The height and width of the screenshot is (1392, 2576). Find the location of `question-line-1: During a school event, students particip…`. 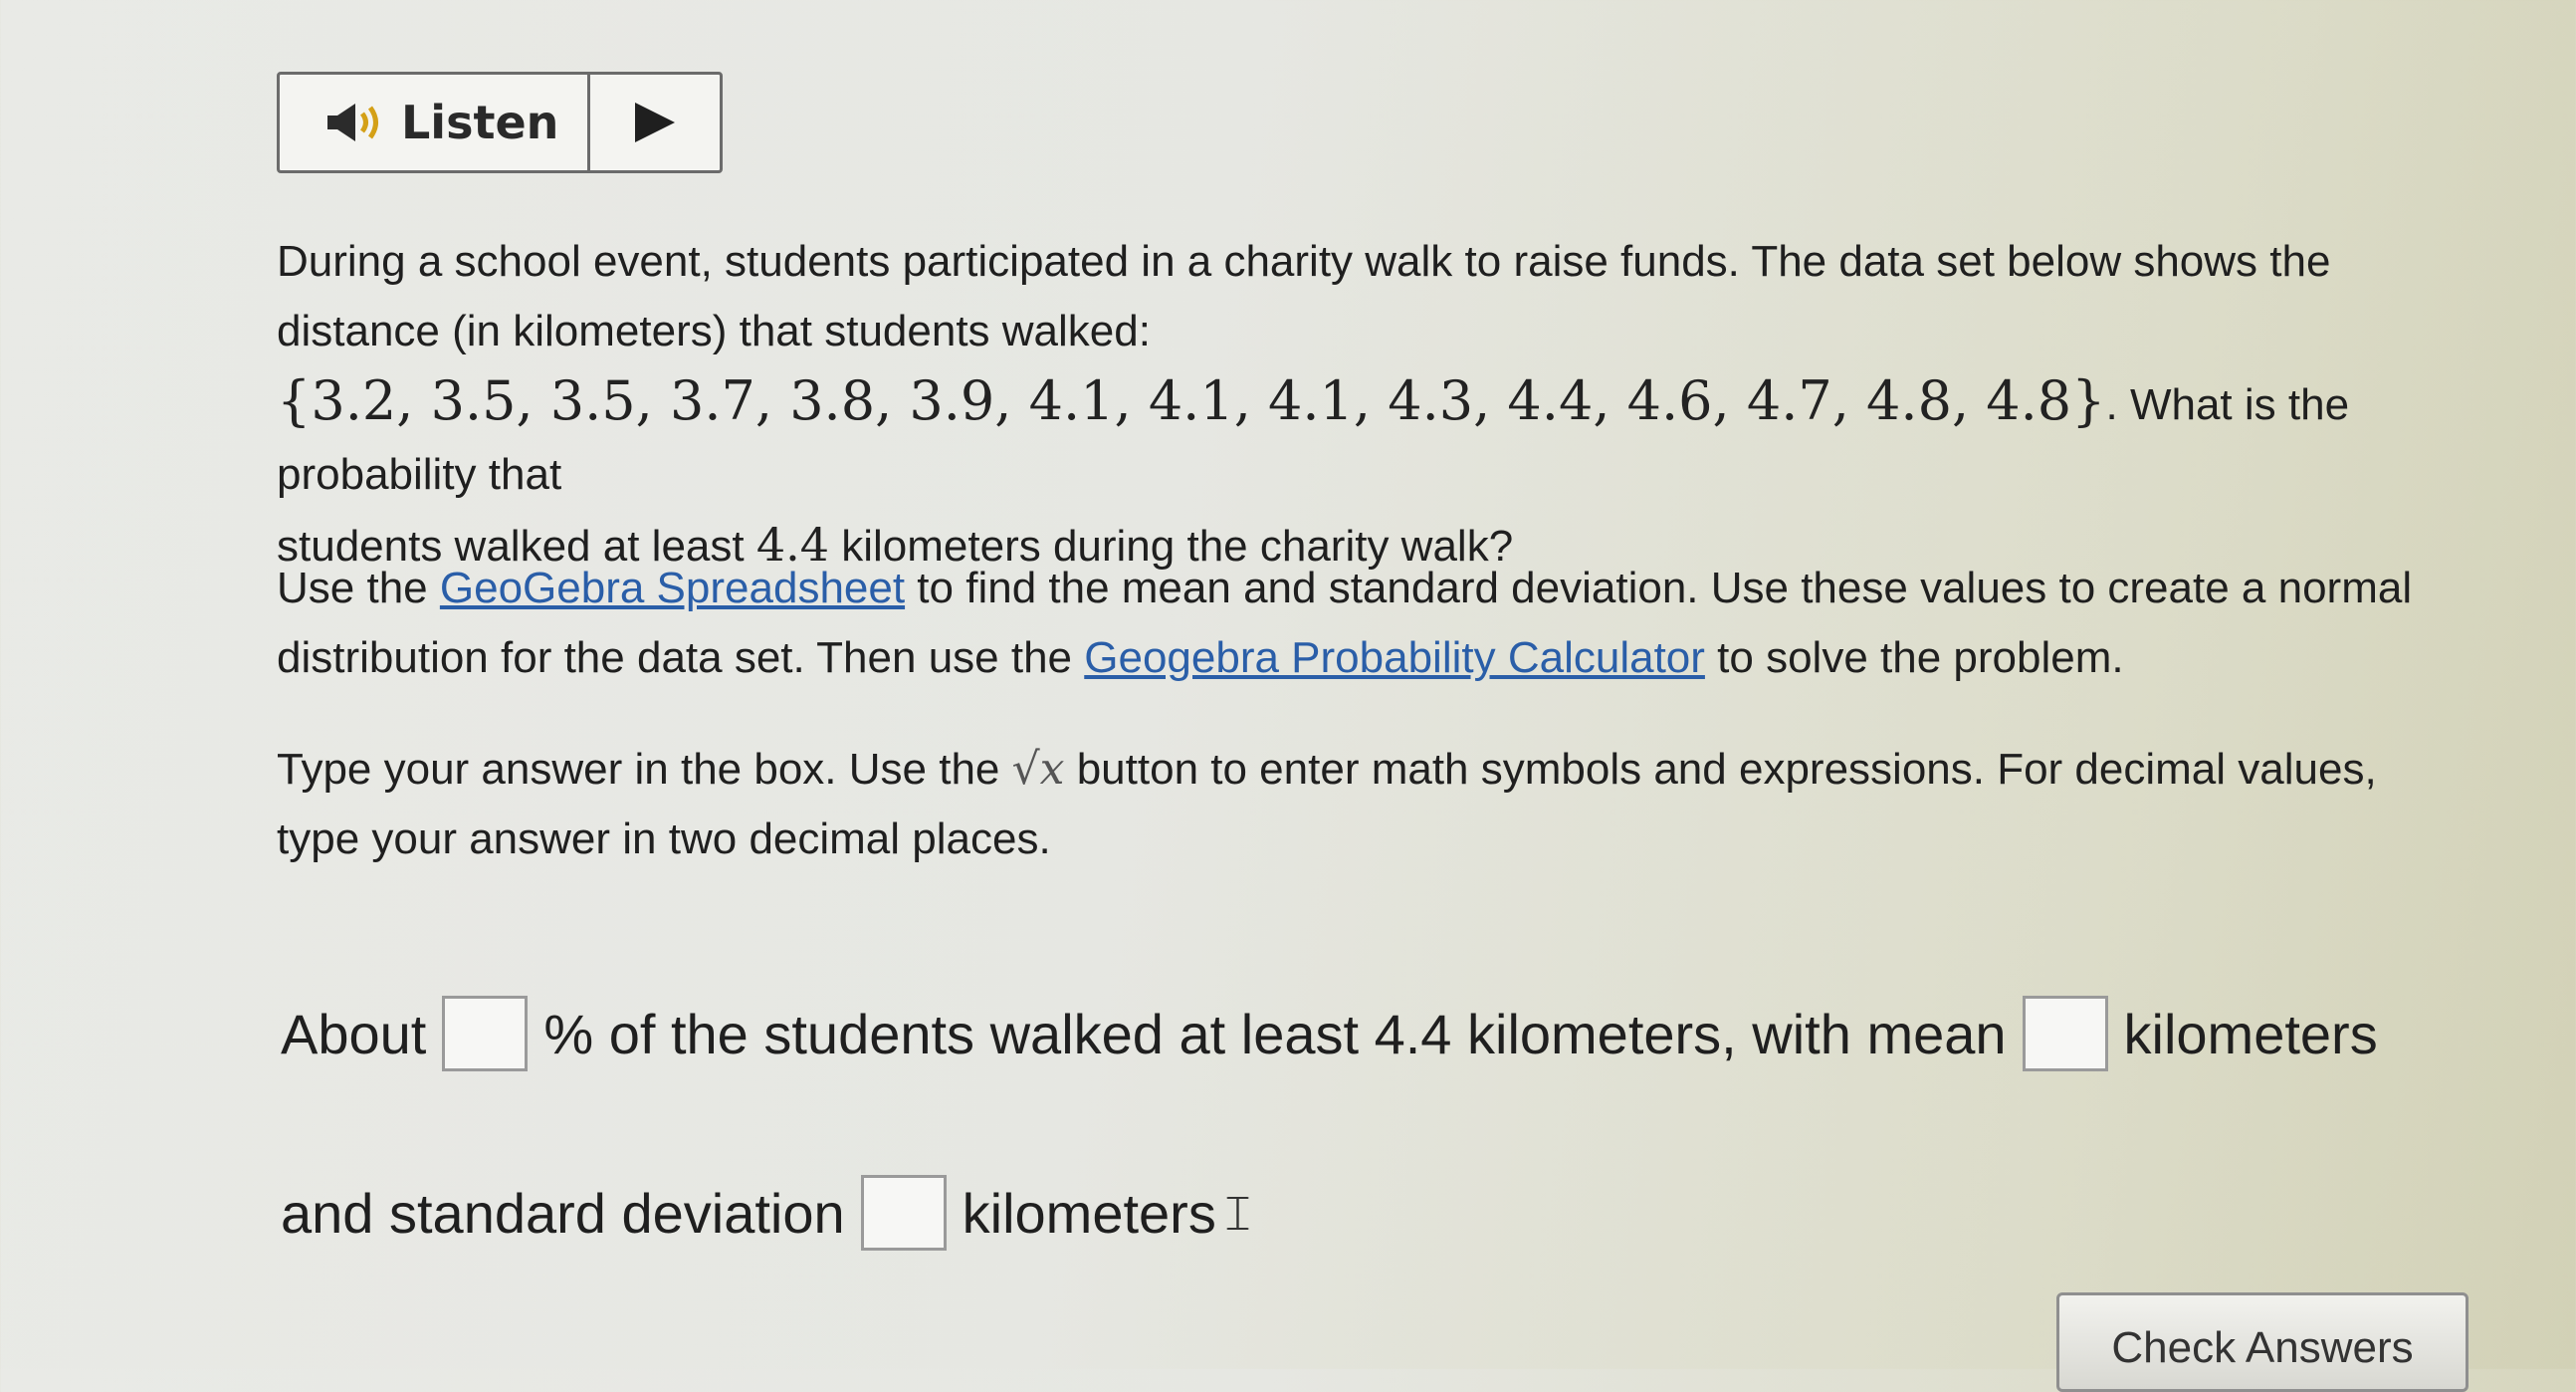

question-line-1: During a school event, students particip… is located at coordinates (1304, 262).